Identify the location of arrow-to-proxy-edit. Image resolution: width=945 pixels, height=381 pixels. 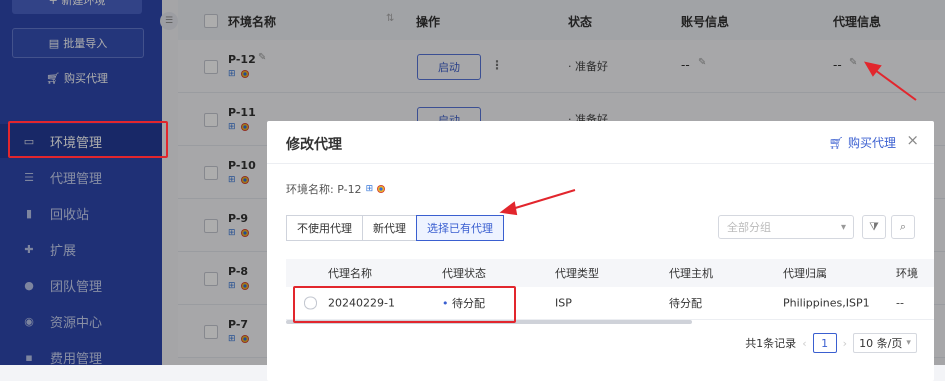
(895, 85).